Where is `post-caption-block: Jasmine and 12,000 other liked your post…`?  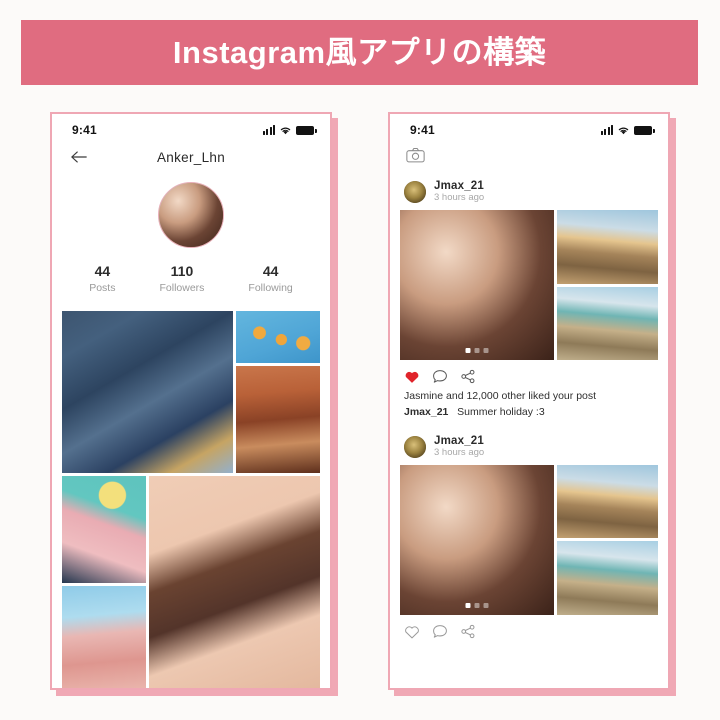 post-caption-block: Jasmine and 12,000 other liked your post… is located at coordinates (529, 404).